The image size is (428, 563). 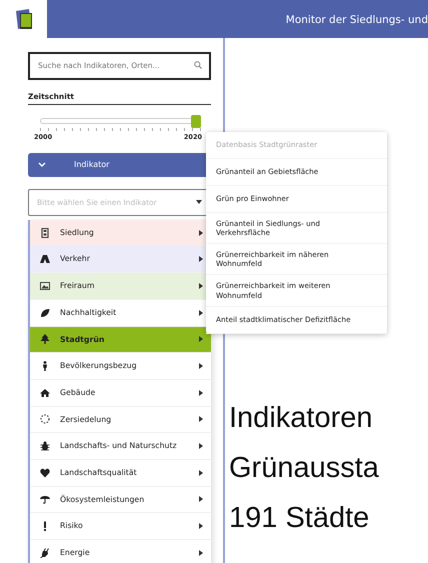 What do you see at coordinates (198, 65) in the screenshot?
I see `search-icon` at bounding box center [198, 65].